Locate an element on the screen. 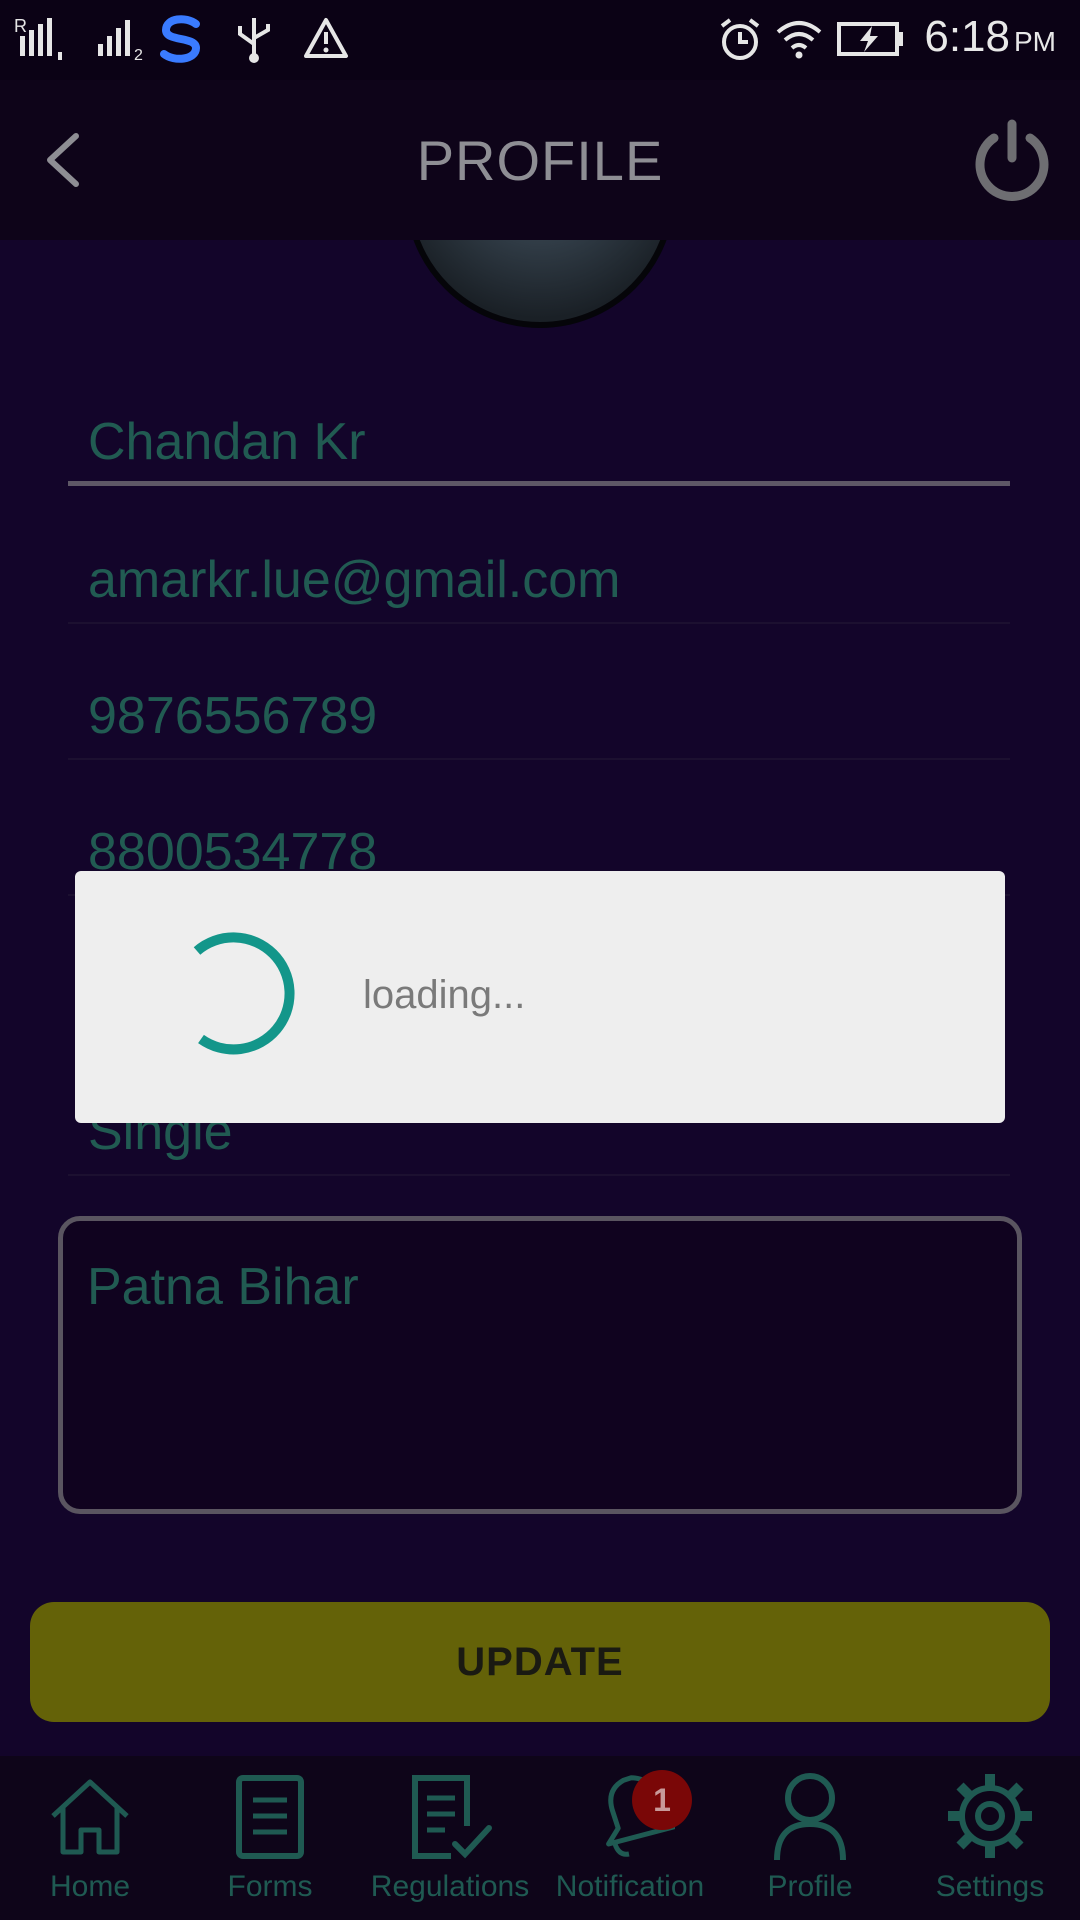 This screenshot has height=1920, width=1080. nav-regulations-label: Regulations is located at coordinates (450, 1886).